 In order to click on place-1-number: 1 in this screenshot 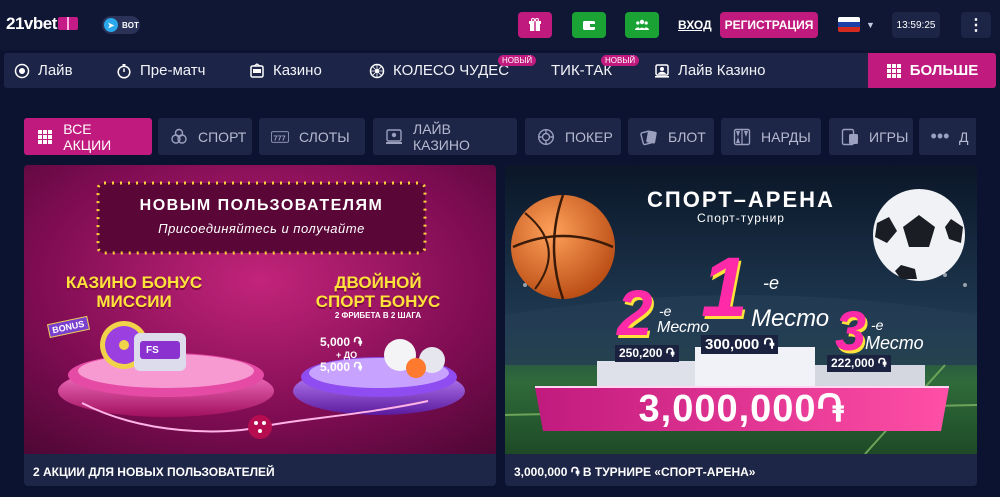, I will do `click(724, 287)`.